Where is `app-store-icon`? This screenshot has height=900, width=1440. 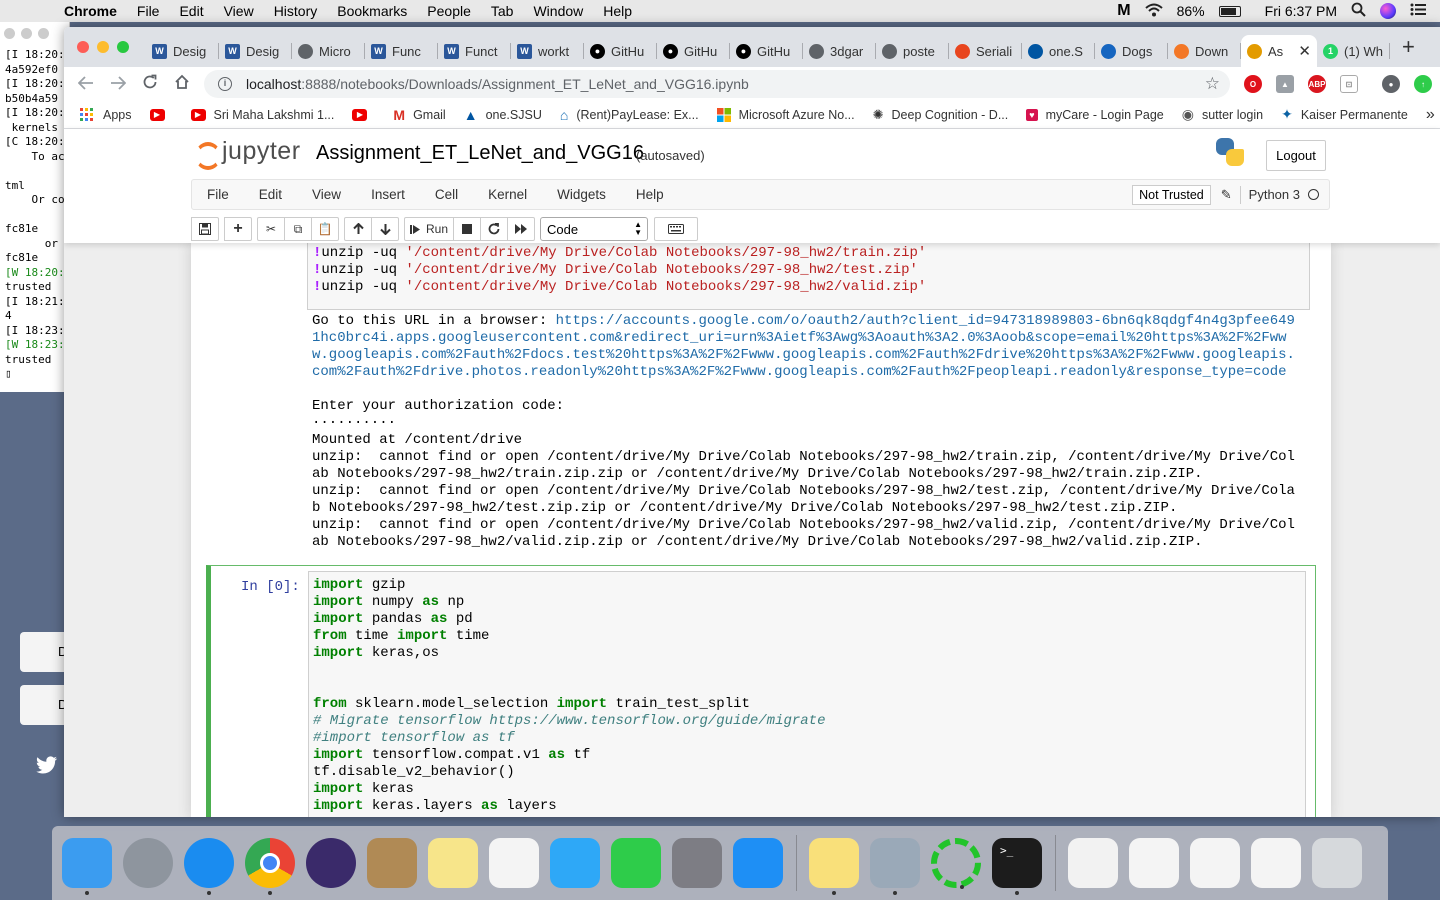
app-store-icon is located at coordinates (758, 863).